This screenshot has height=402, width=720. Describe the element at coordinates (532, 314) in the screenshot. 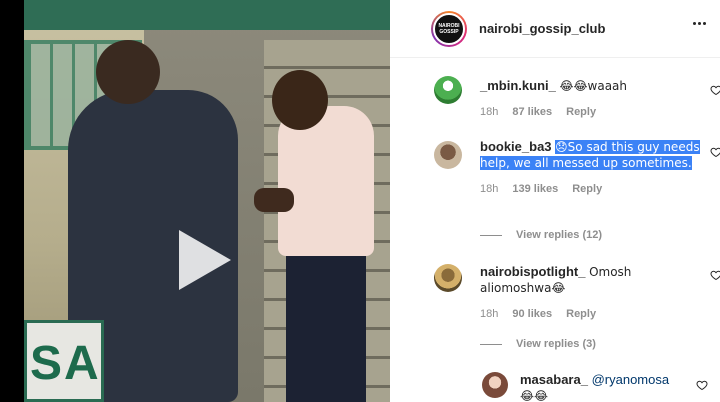

I see `comment-likes: 90 likes` at that location.